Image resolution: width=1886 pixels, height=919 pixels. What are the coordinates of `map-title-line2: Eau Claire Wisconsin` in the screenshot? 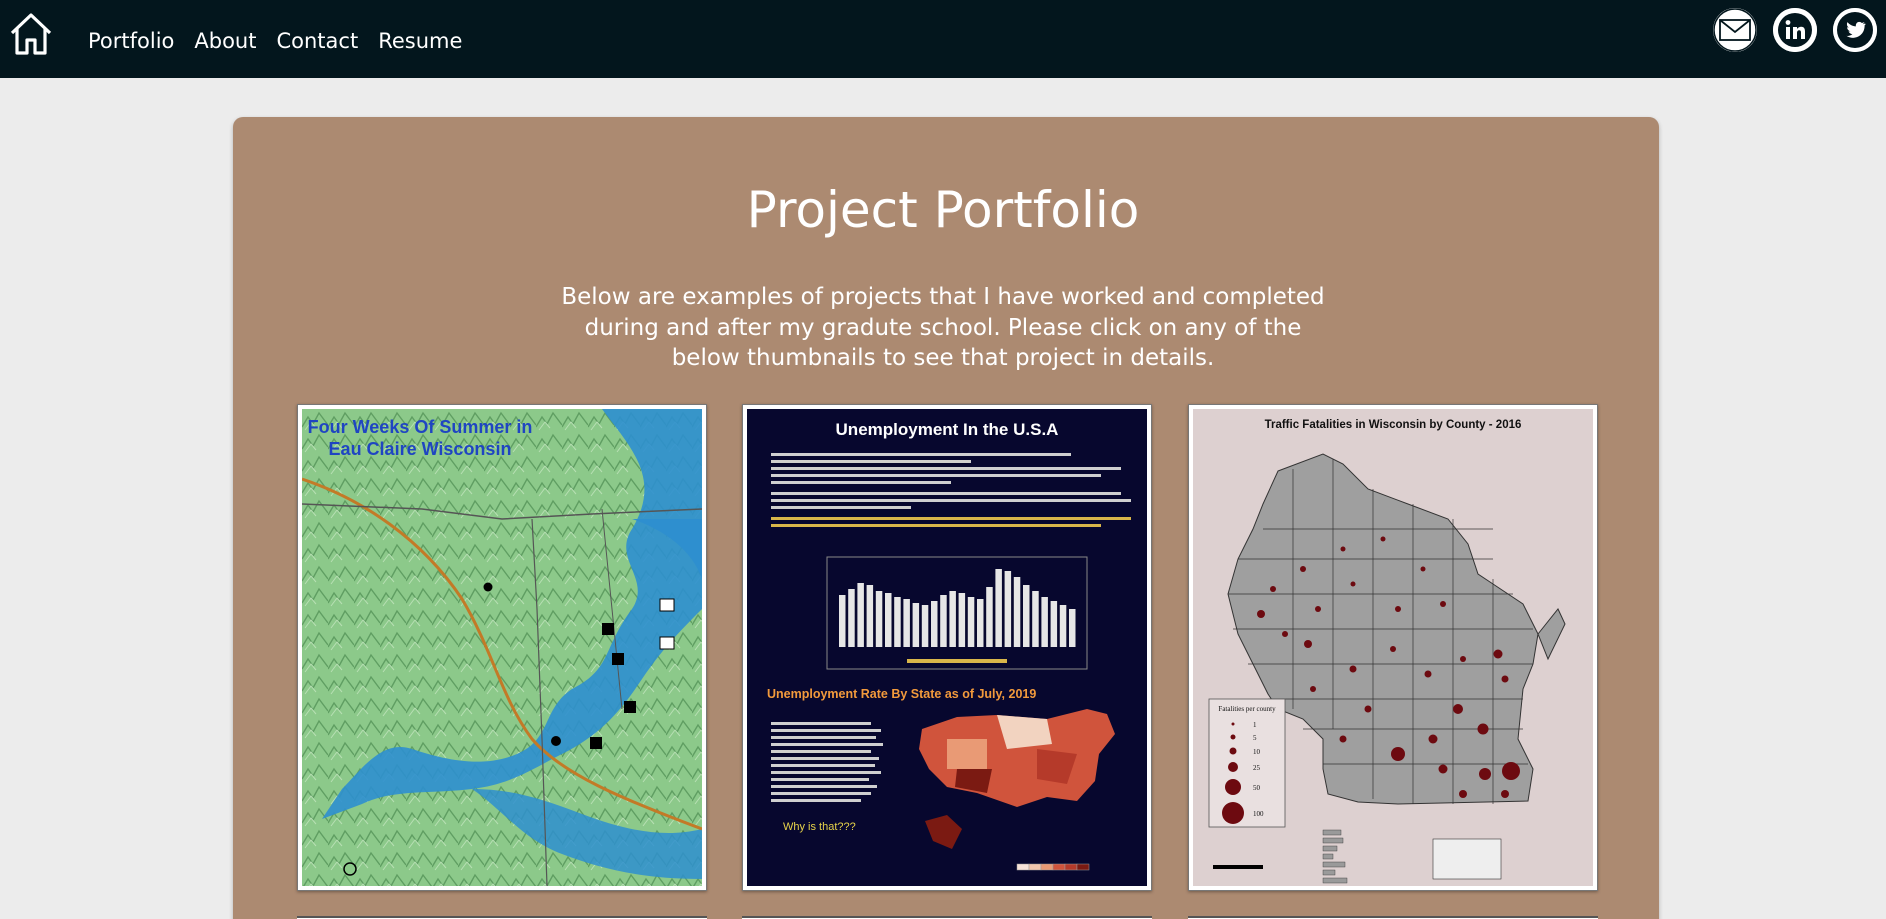 It's located at (420, 449).